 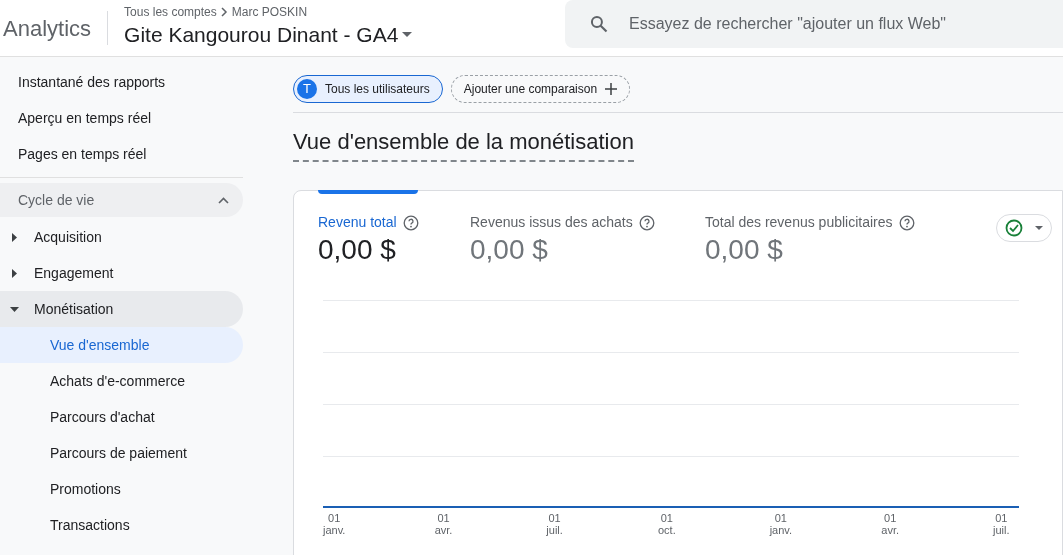 What do you see at coordinates (269, 12) in the screenshot?
I see `breadcrumb-link: Marc POSKIN` at bounding box center [269, 12].